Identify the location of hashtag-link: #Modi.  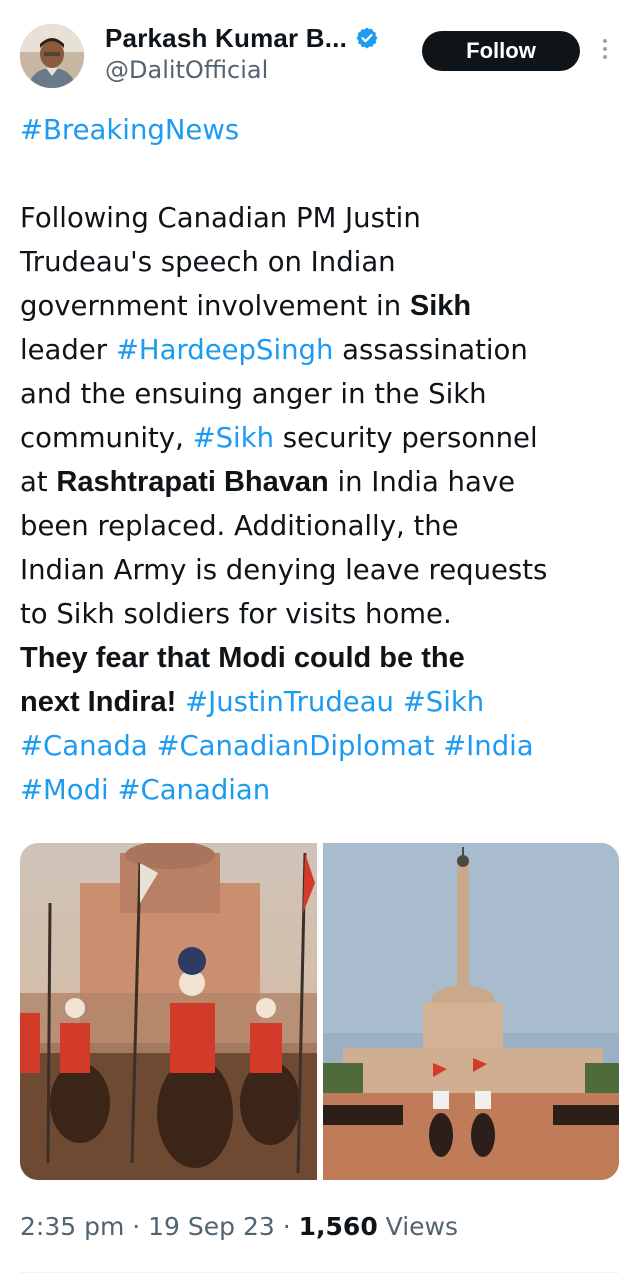
(64, 790).